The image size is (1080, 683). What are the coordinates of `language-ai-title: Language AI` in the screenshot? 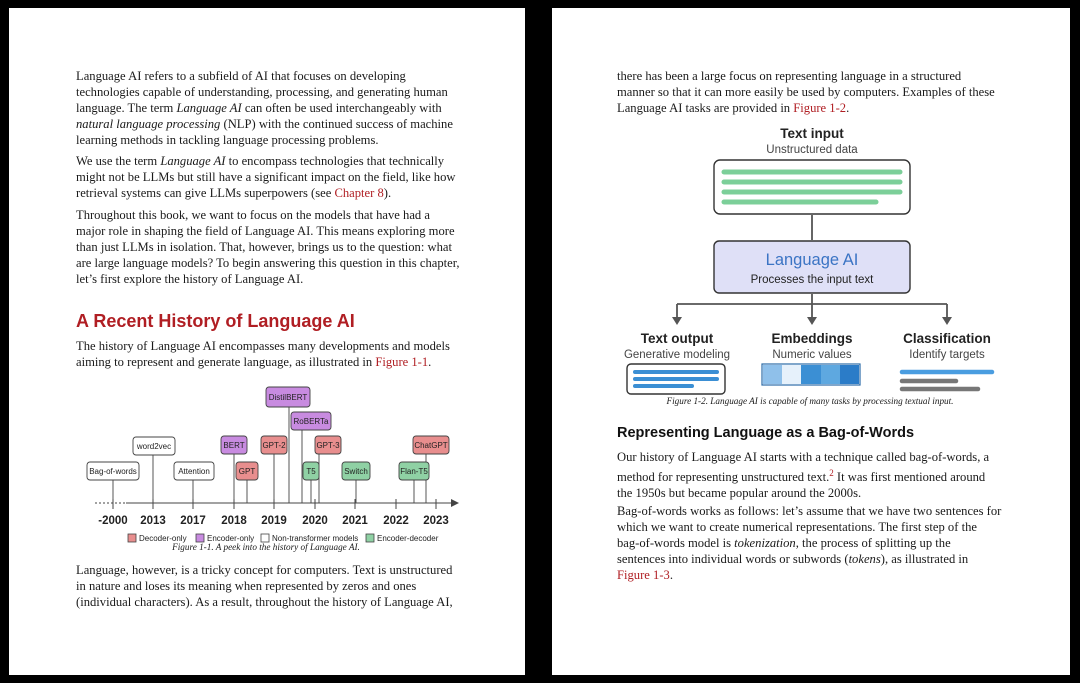 It's located at (812, 260).